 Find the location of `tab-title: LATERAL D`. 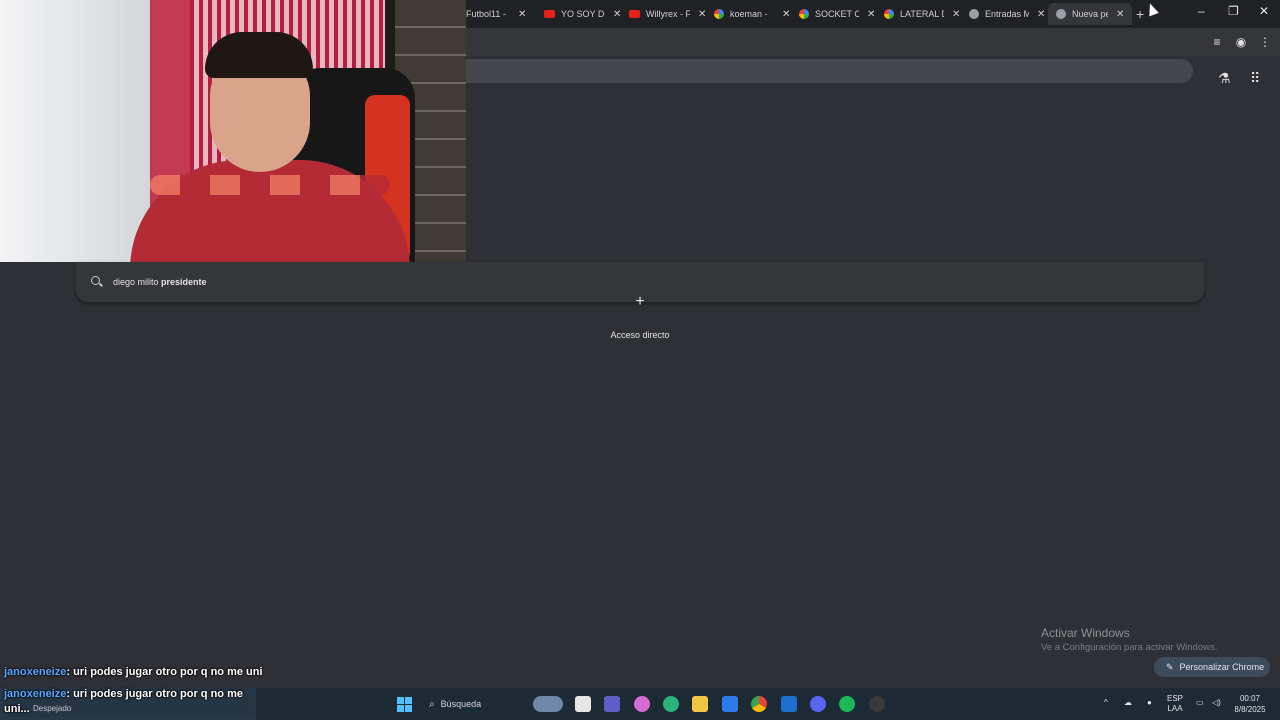

tab-title: LATERAL D is located at coordinates (922, 14).